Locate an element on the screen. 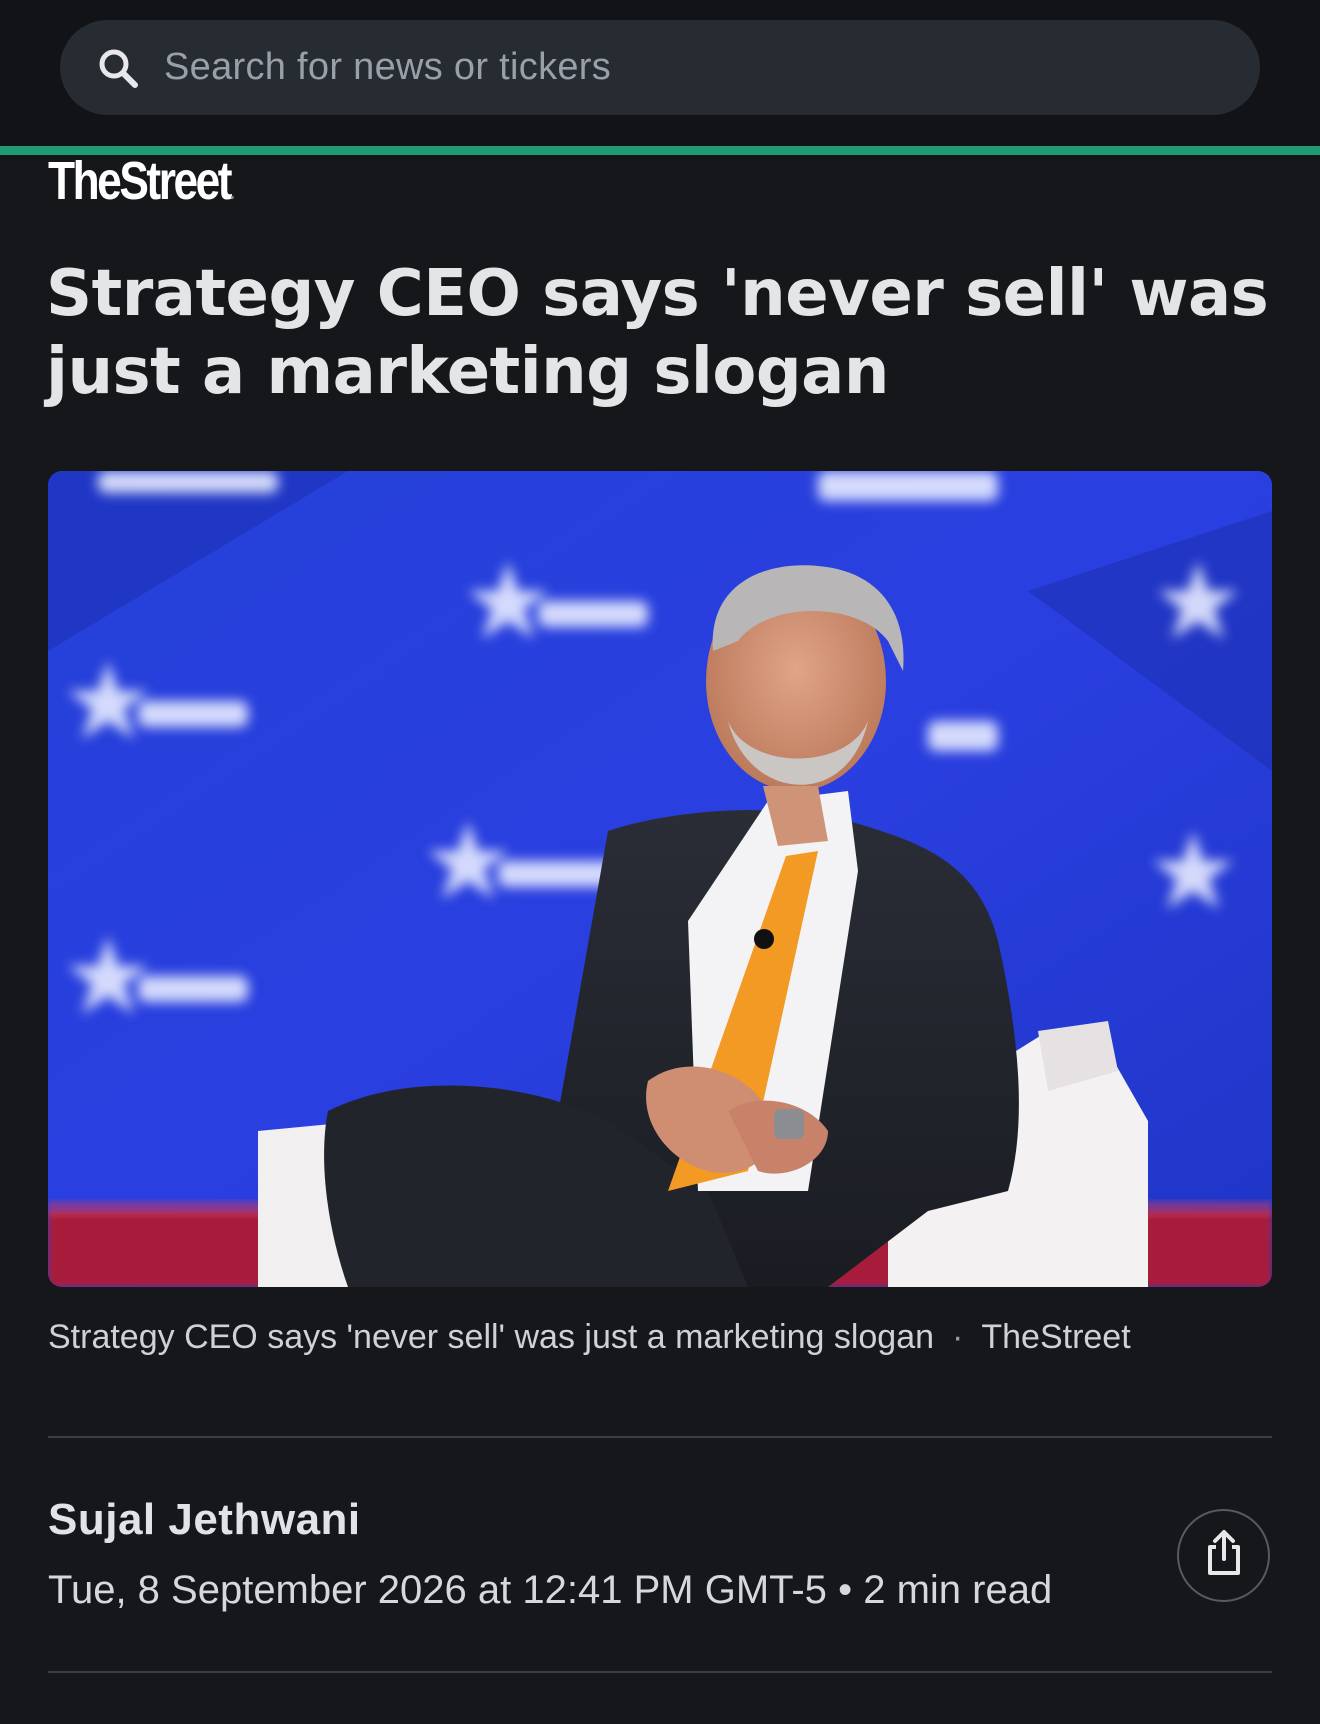 The height and width of the screenshot is (1724, 1320). search-bar: Search for news or tickers is located at coordinates (660, 67).